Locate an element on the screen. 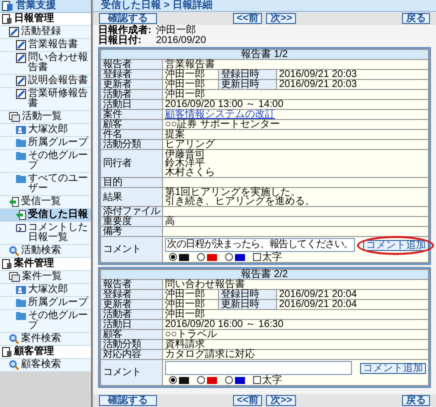  table-header: 報告書 2/2 is located at coordinates (264, 275).